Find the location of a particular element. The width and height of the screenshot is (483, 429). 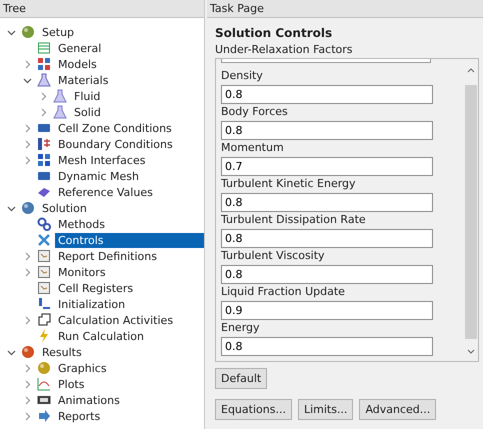

field-label: Liquid Fraction Update is located at coordinates (283, 292).